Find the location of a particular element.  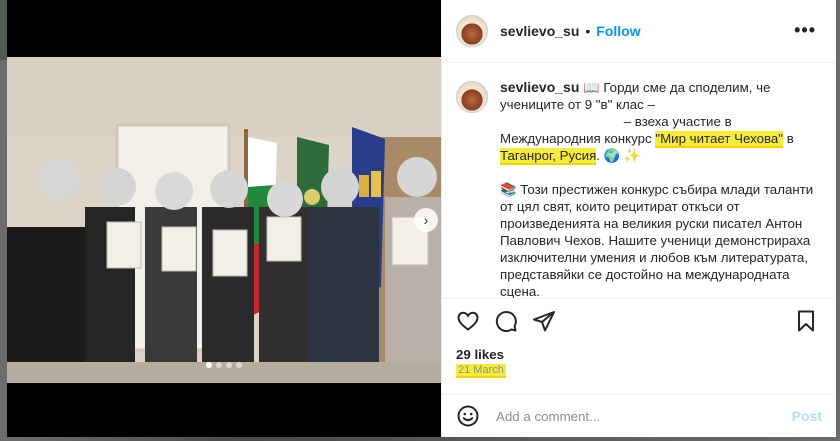

header-username: sevlievo_su is located at coordinates (539, 31).